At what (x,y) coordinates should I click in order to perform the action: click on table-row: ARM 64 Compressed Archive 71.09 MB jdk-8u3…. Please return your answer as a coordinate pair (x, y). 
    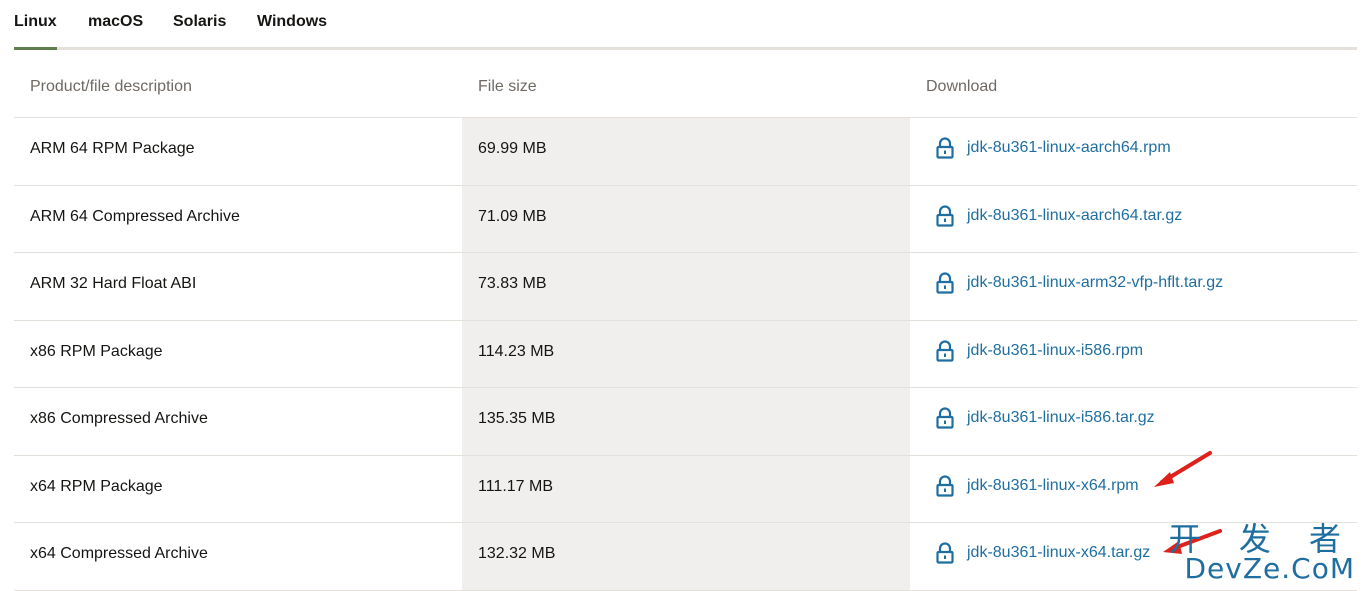
    Looking at the image, I should click on (685, 220).